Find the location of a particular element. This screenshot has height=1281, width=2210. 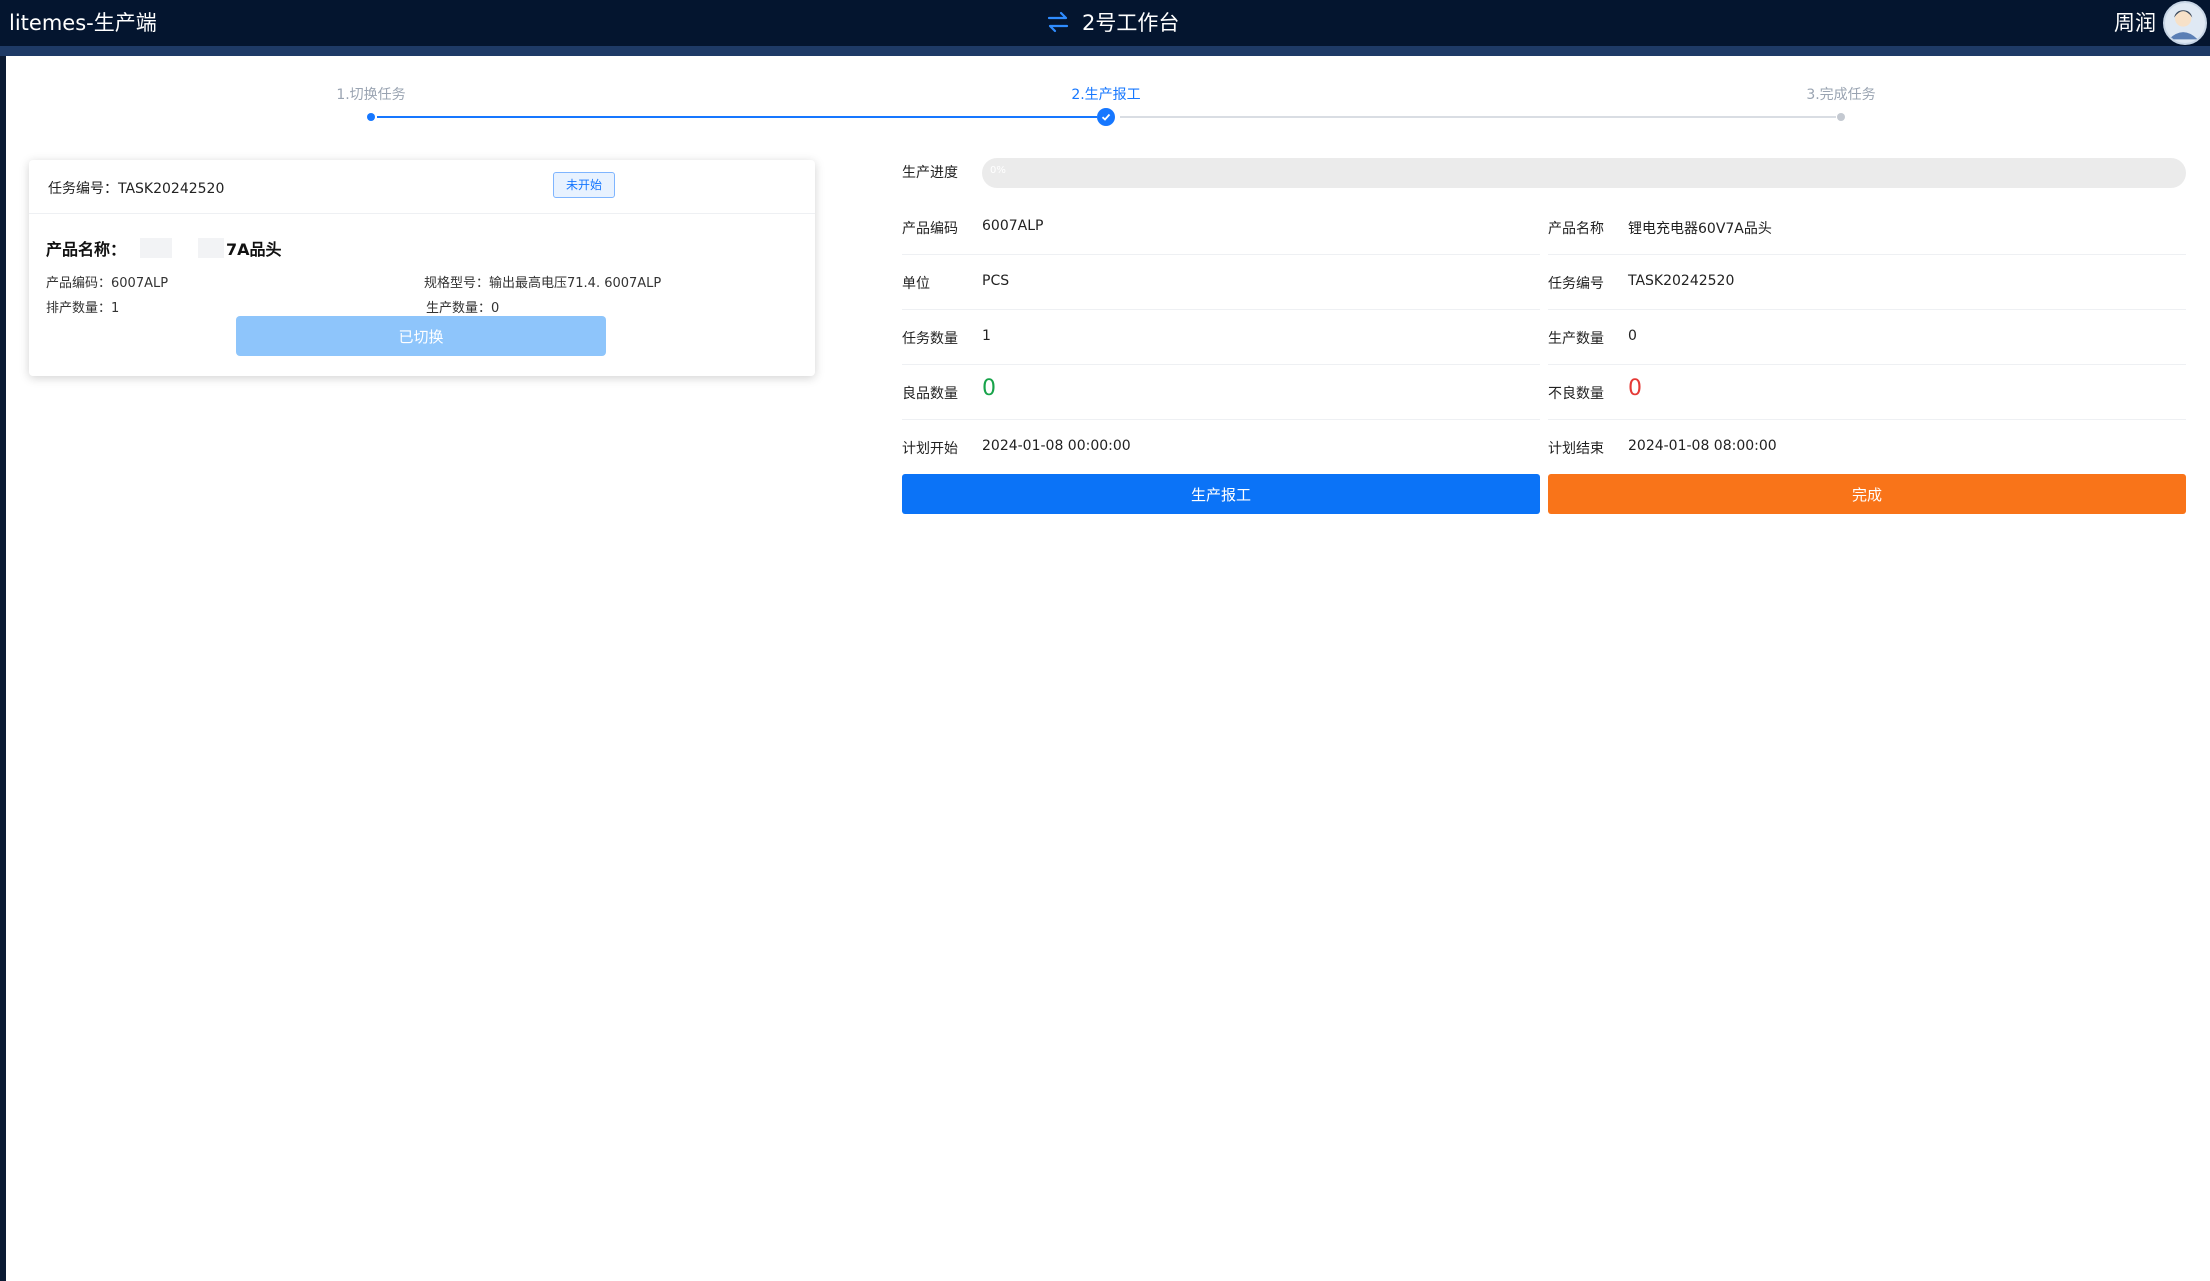

detail-value: 6007ALP is located at coordinates (1013, 226).